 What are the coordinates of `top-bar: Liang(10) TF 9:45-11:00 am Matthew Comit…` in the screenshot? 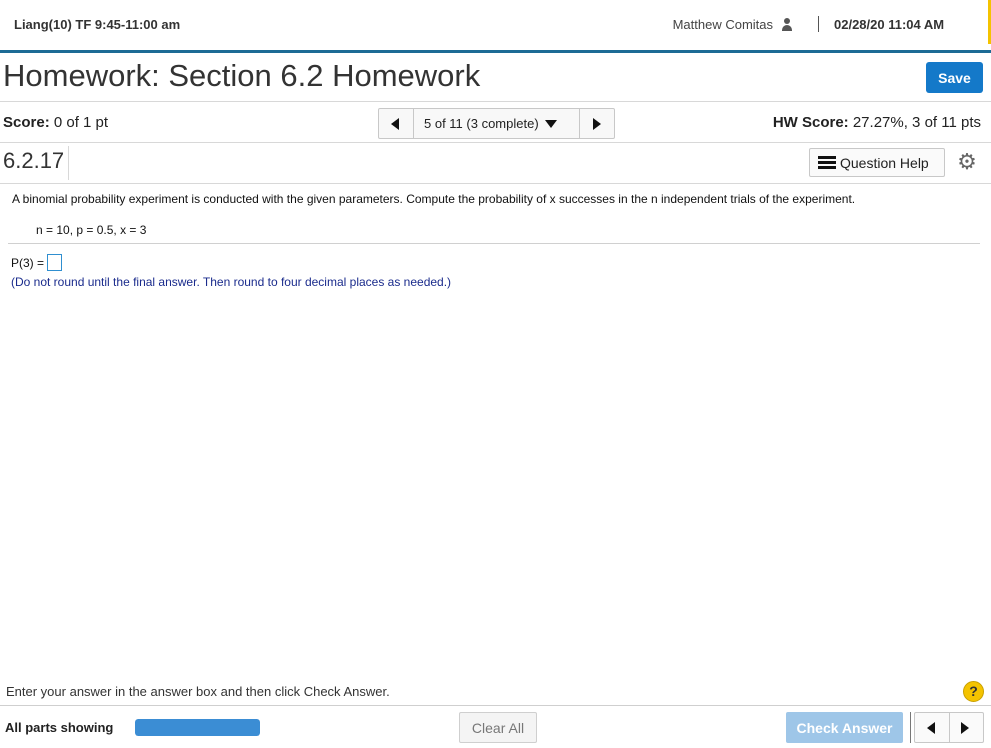 It's located at (495, 25).